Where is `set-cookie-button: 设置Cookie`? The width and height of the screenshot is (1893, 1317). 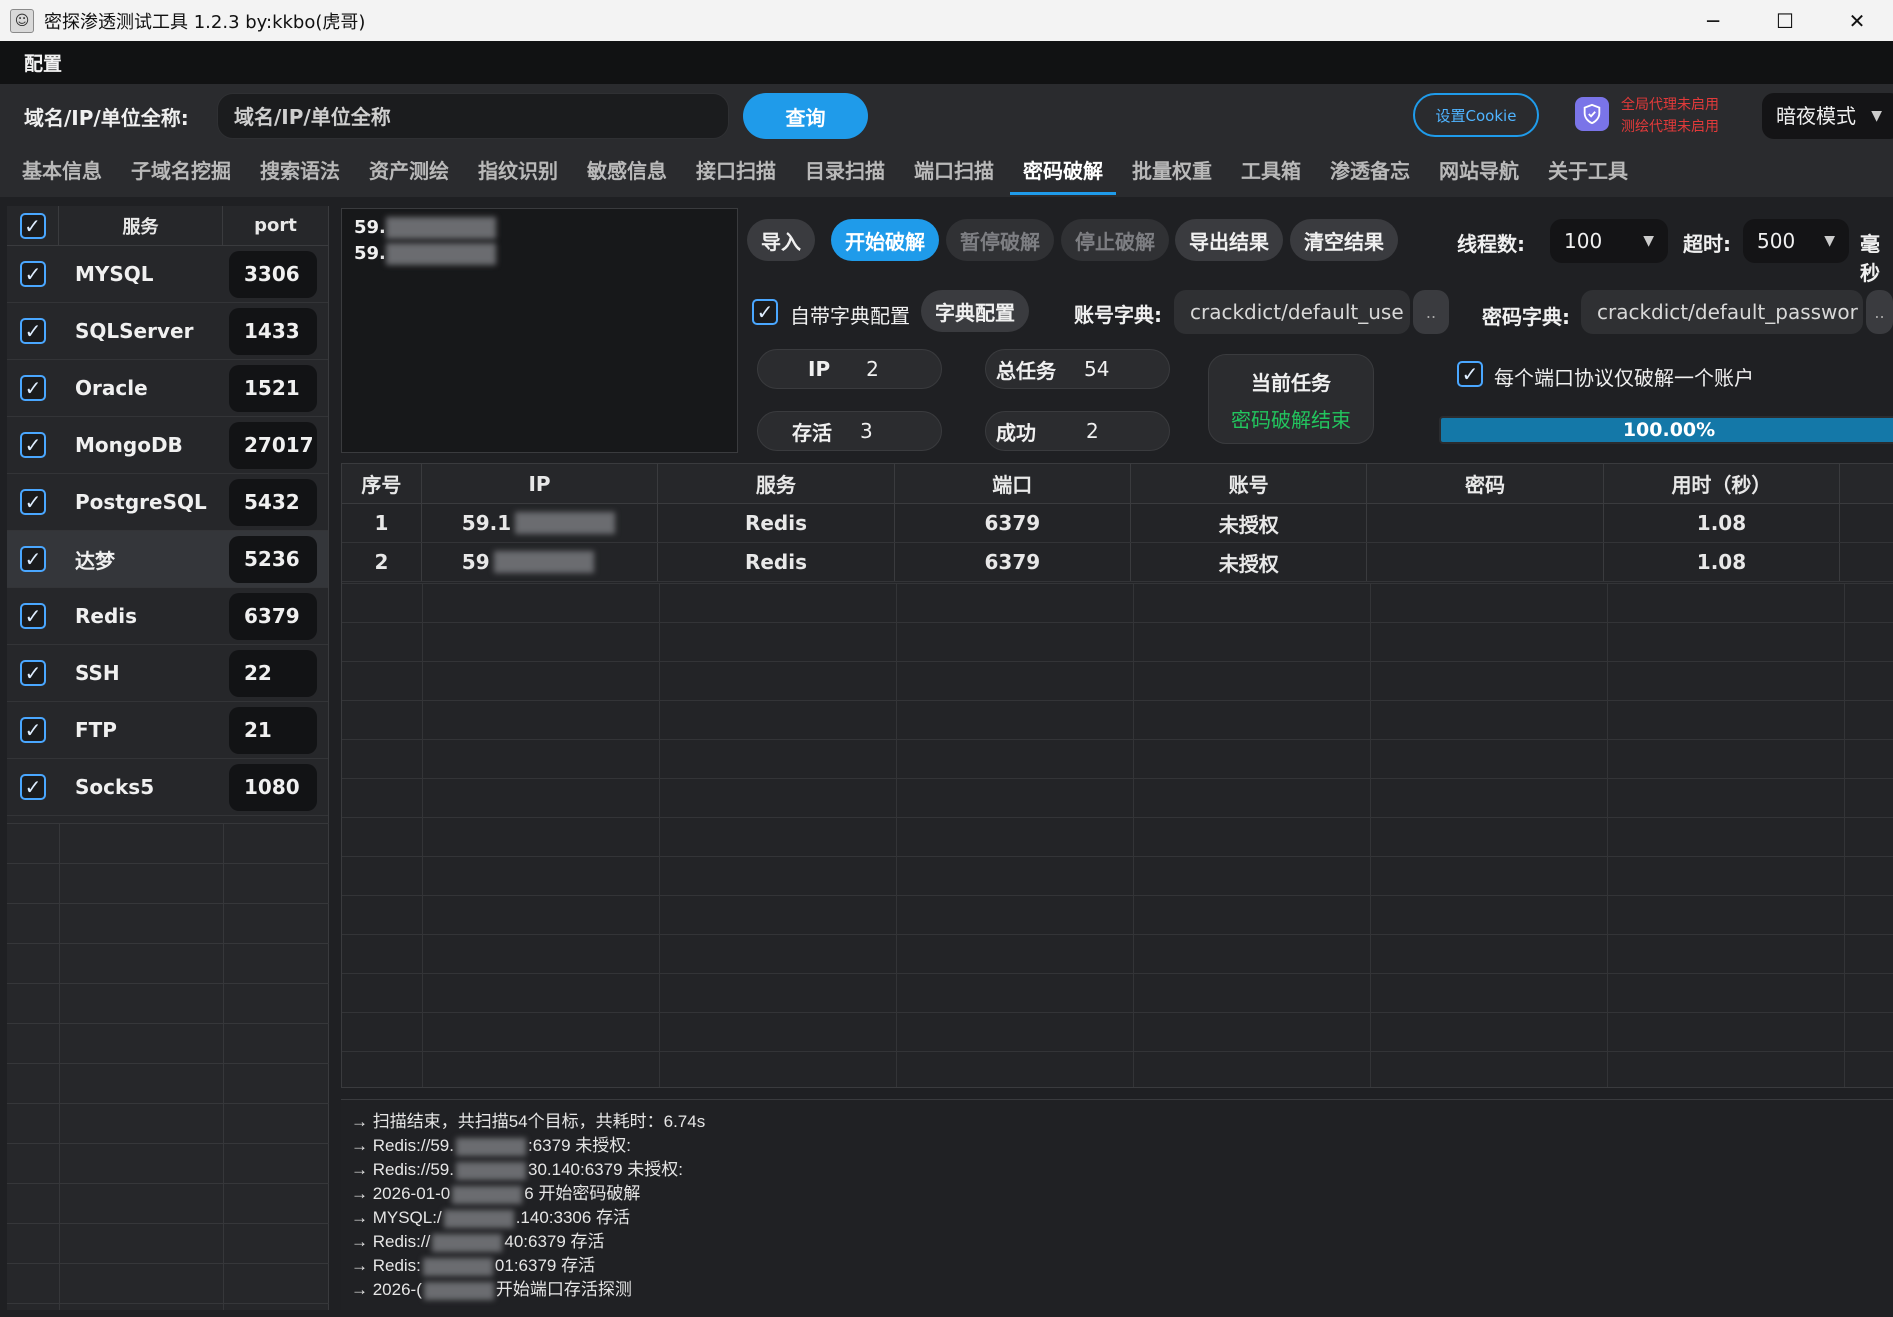 set-cookie-button: 设置Cookie is located at coordinates (1476, 115).